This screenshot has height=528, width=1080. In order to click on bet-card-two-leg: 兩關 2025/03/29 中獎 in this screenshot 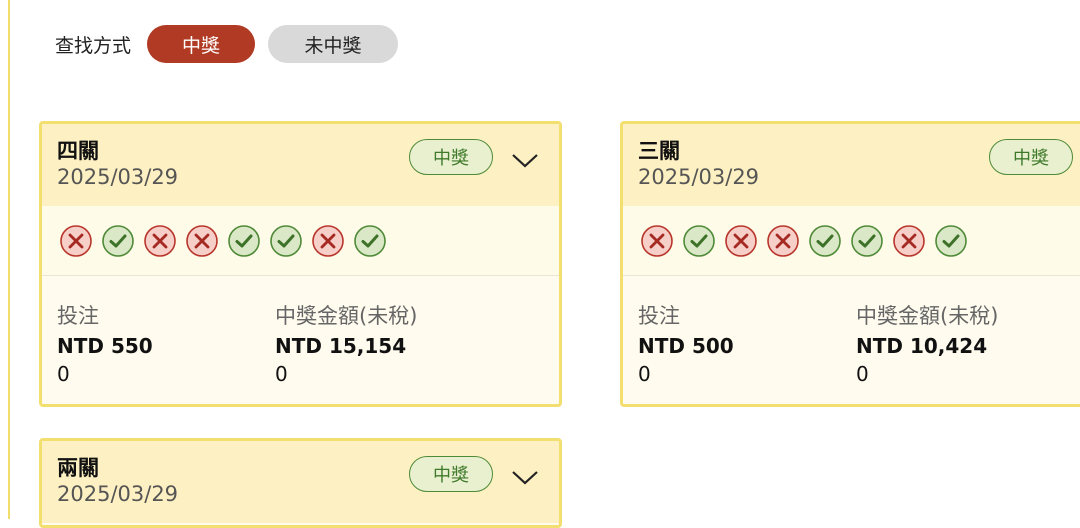, I will do `click(300, 483)`.